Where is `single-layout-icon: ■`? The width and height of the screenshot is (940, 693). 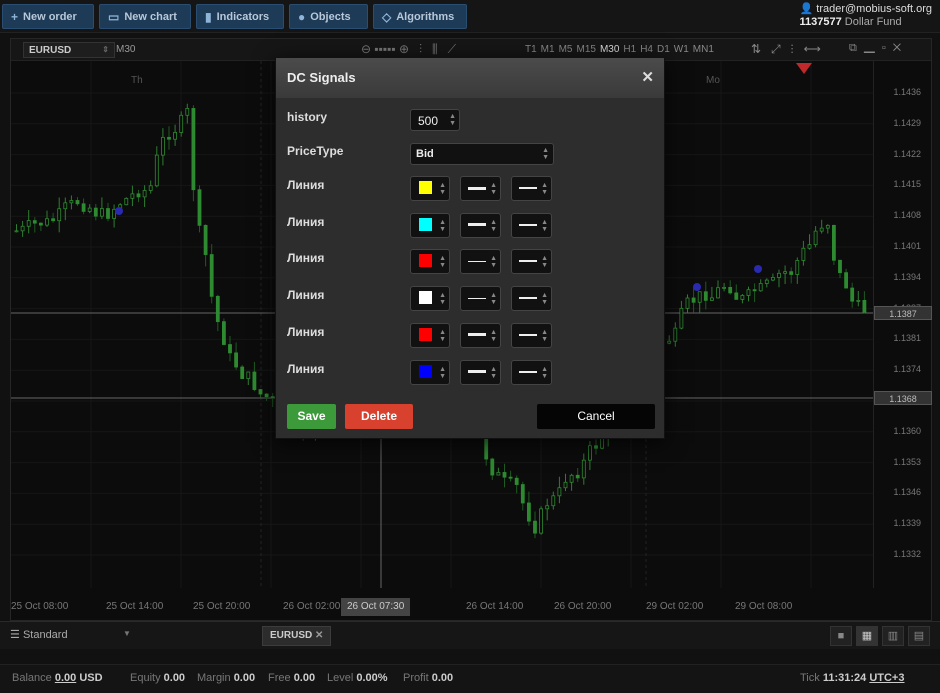
single-layout-icon: ■ is located at coordinates (841, 636).